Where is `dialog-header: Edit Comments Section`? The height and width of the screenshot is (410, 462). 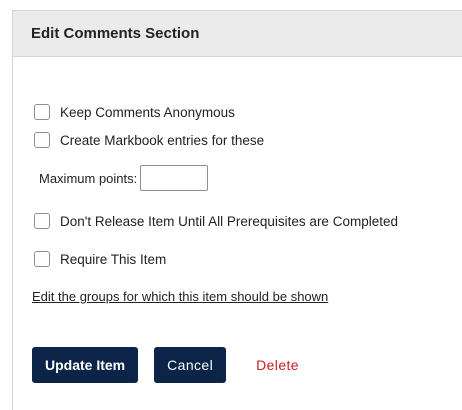 dialog-header: Edit Comments Section is located at coordinates (237, 34).